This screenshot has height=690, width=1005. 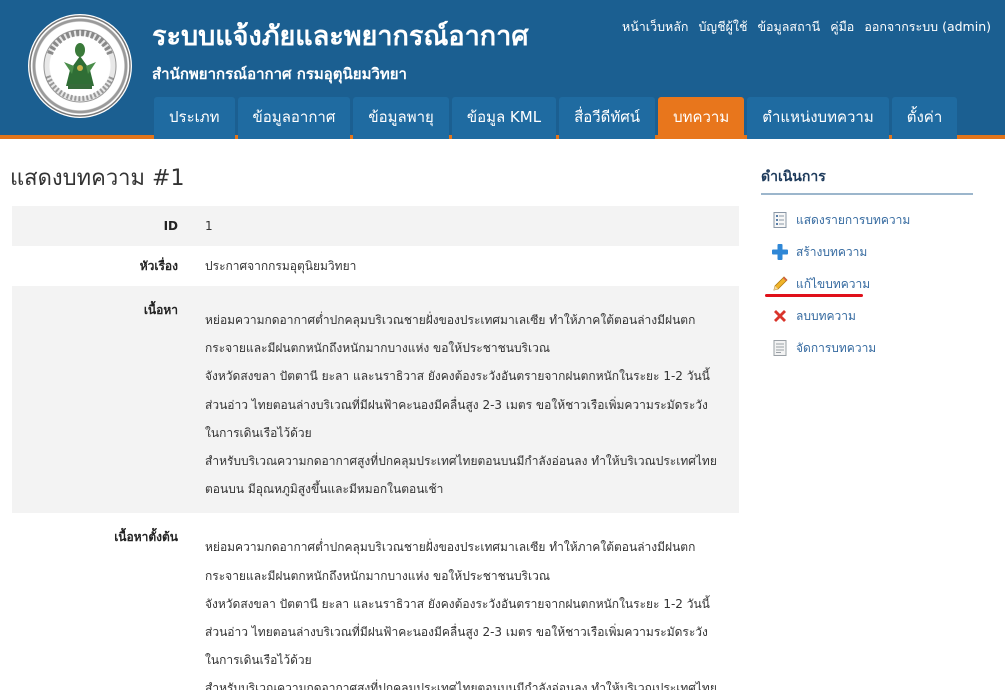 What do you see at coordinates (833, 283) in the screenshot?
I see `op-label: แก้ไขบทความ` at bounding box center [833, 283].